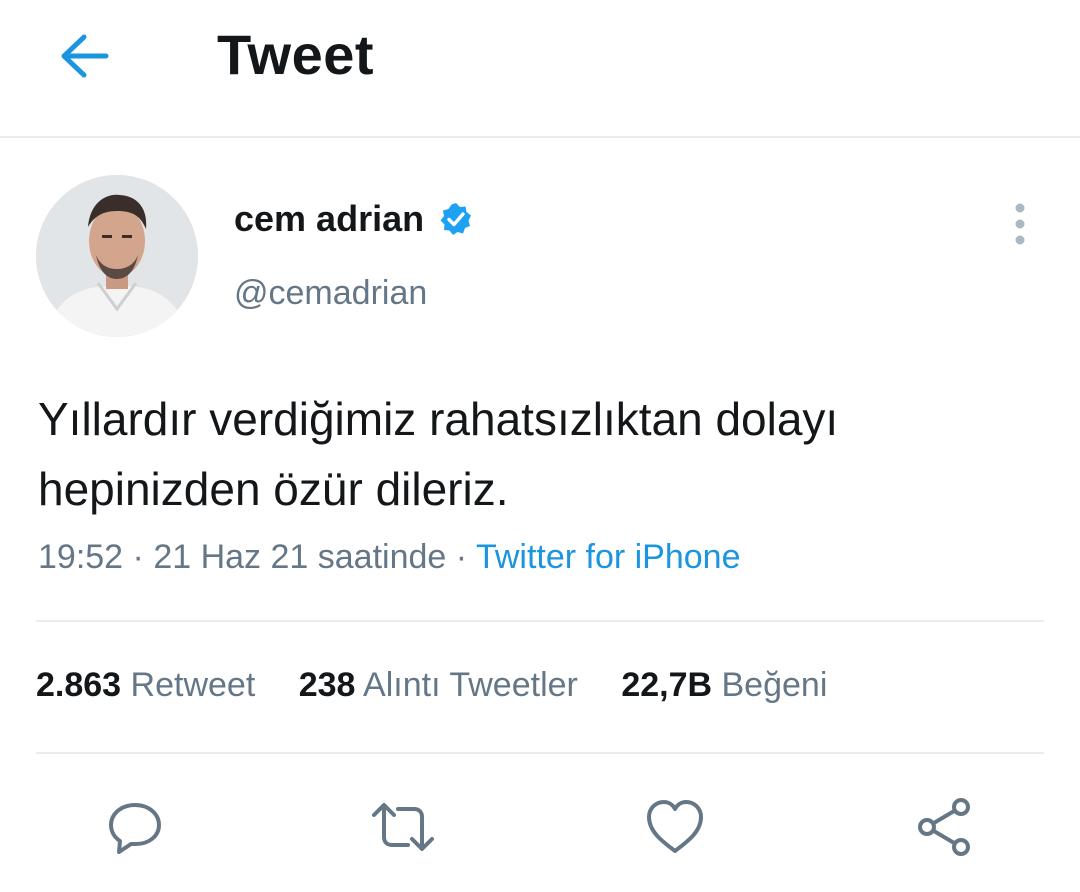  I want to click on heart-icon, so click(675, 826).